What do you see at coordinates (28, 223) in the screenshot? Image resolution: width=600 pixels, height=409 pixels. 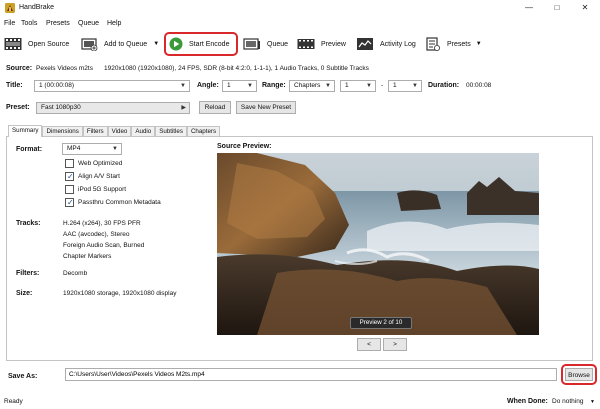 I see `tracks-label: Tracks:` at bounding box center [28, 223].